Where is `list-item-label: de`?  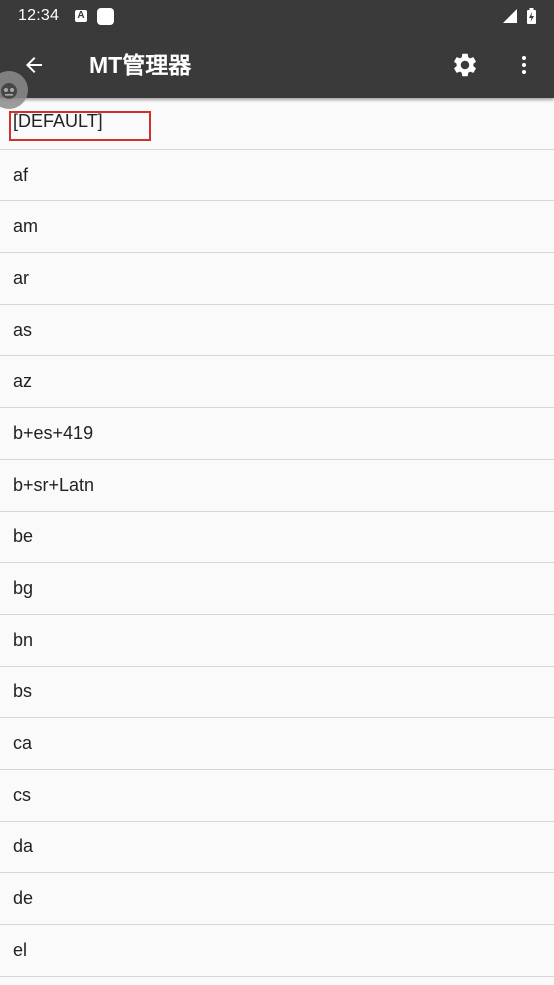
list-item-label: de is located at coordinates (23, 898).